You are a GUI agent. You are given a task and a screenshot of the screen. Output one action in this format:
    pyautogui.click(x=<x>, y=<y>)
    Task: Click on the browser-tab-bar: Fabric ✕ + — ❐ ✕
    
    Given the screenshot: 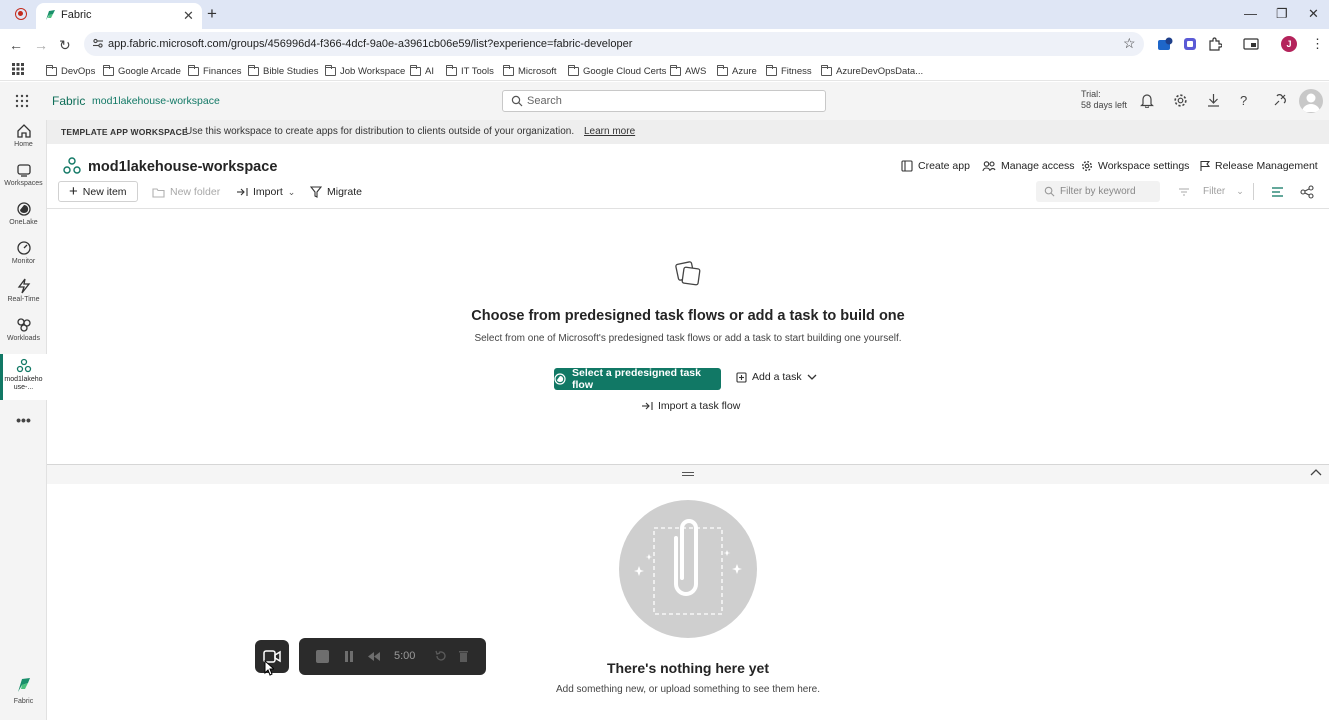 What is the action you would take?
    pyautogui.click(x=664, y=14)
    